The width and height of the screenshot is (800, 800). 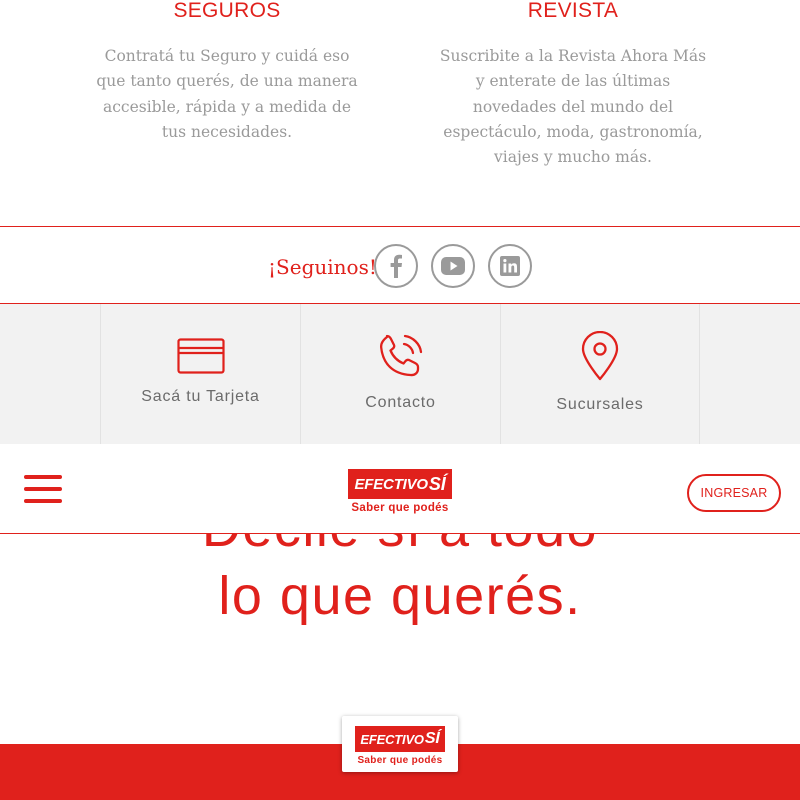 I want to click on login-button: INGRESAR, so click(x=734, y=493).